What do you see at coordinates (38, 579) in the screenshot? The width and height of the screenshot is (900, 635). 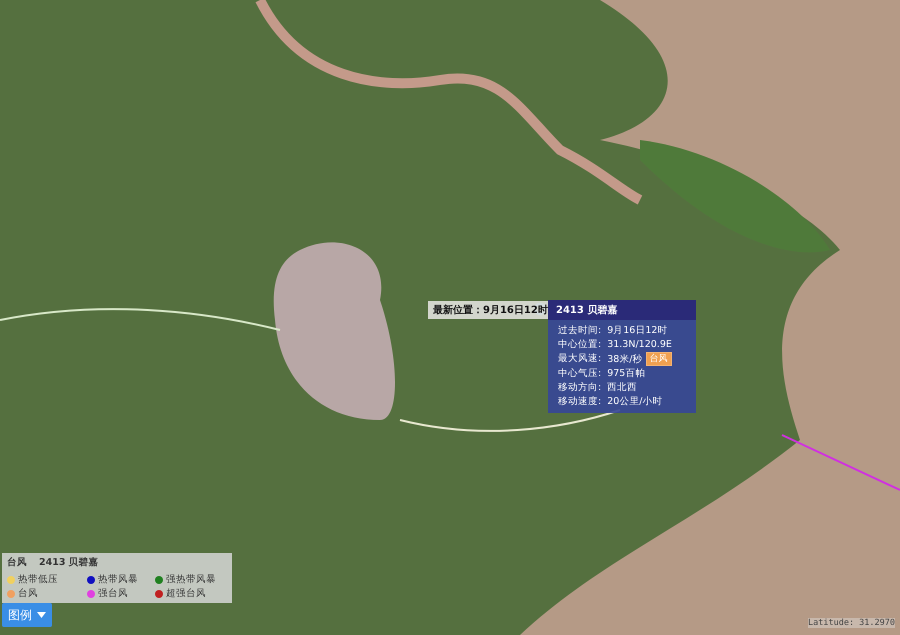 I see `legend-label: 热带低压` at bounding box center [38, 579].